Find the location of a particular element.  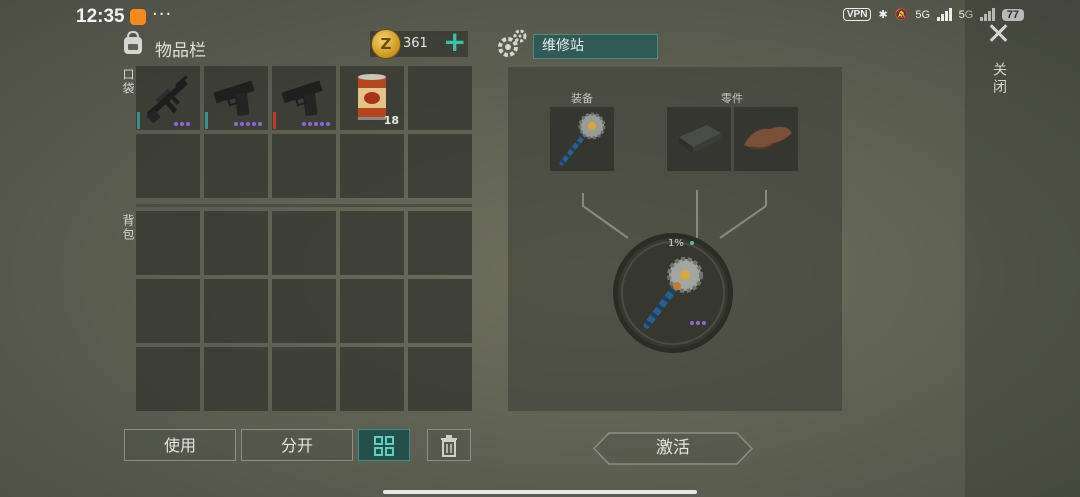

repair-progress: 1% is located at coordinates (676, 243).